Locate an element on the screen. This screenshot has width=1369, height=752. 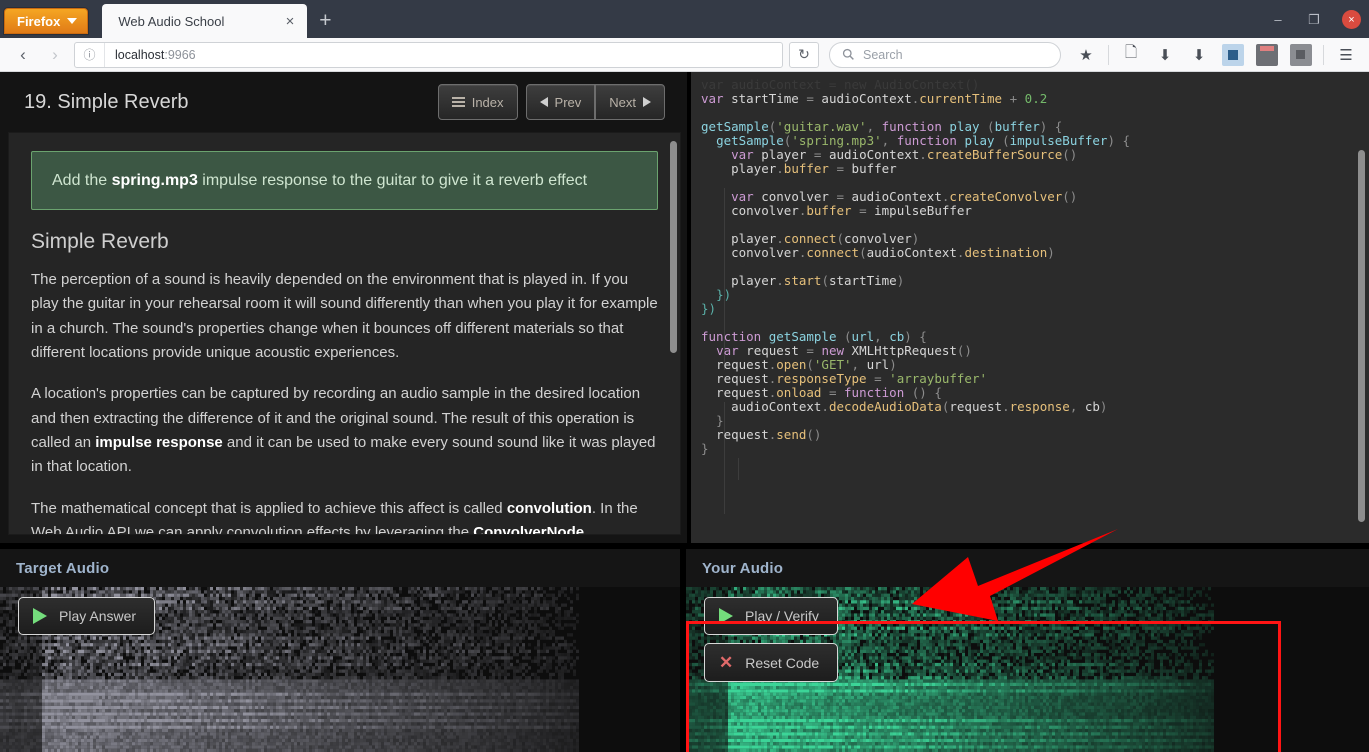
search-placeholder: Search is located at coordinates (883, 54).